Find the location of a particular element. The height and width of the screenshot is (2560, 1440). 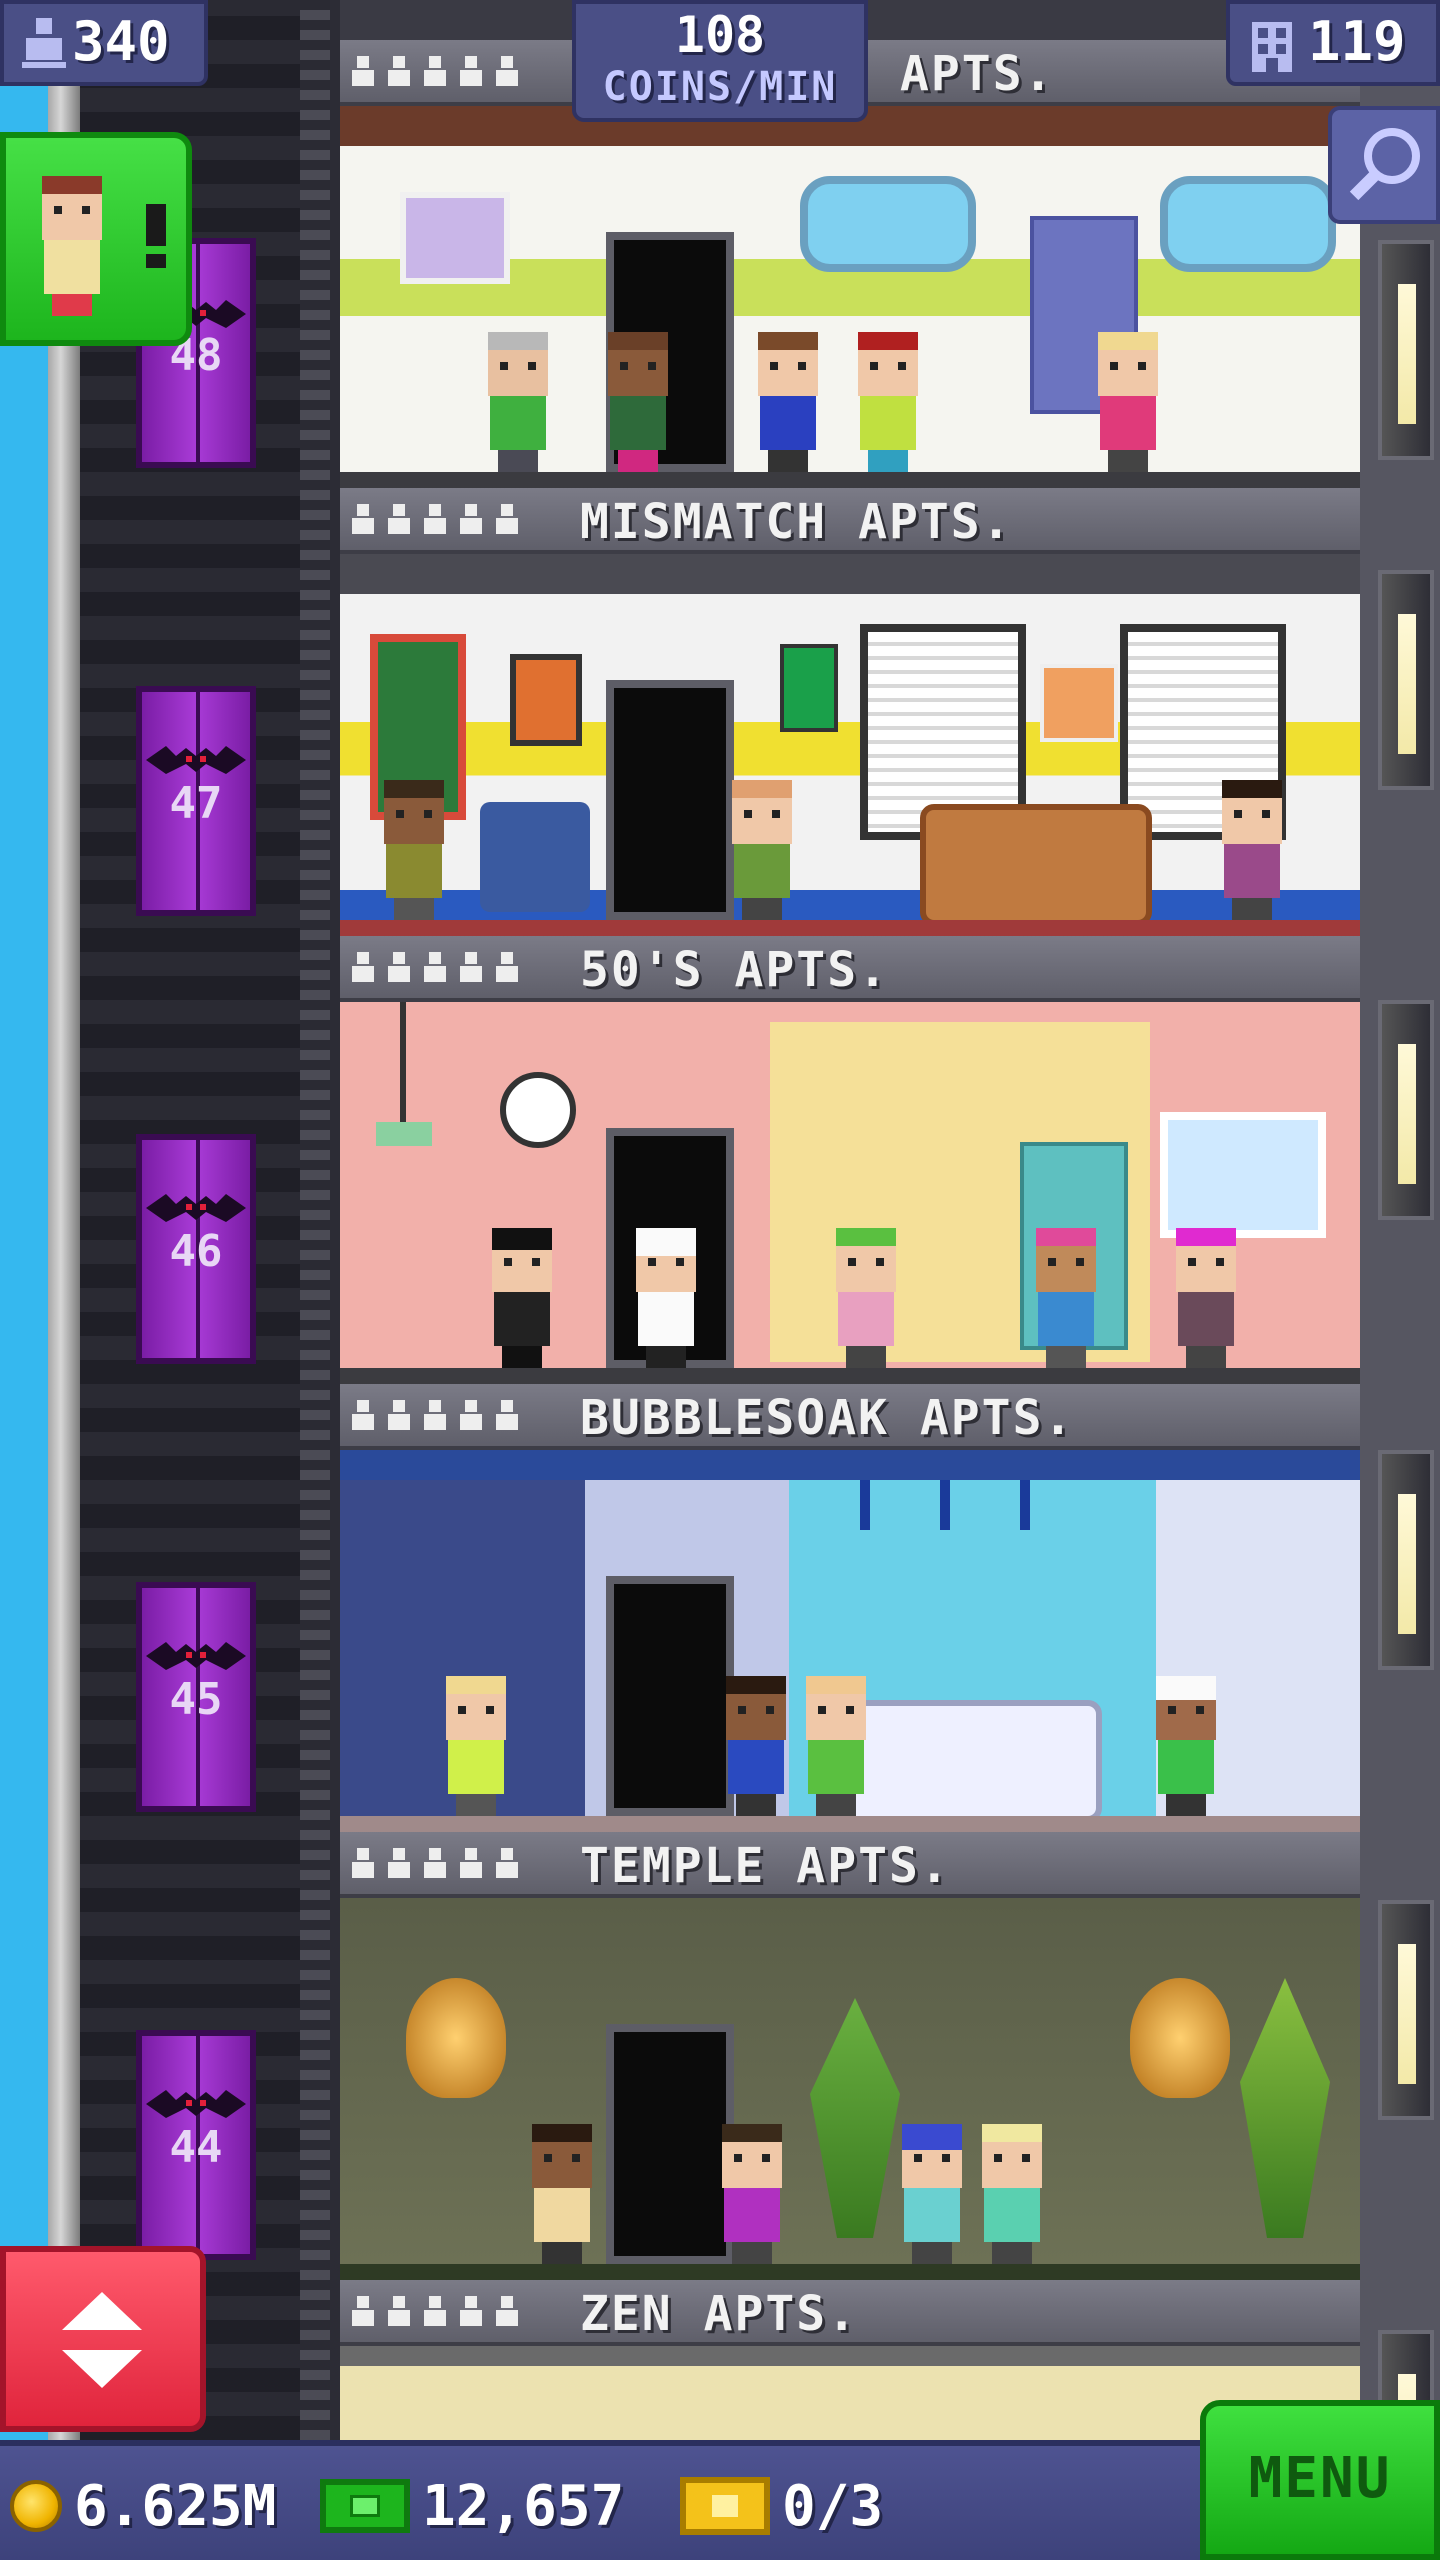

floor-label-band: MISMATCH APTS. is located at coordinates (850, 521).